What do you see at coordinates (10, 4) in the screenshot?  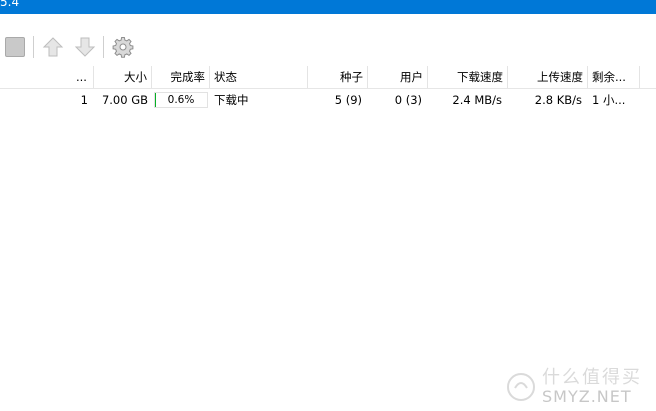 I see `window-title: 5.4` at bounding box center [10, 4].